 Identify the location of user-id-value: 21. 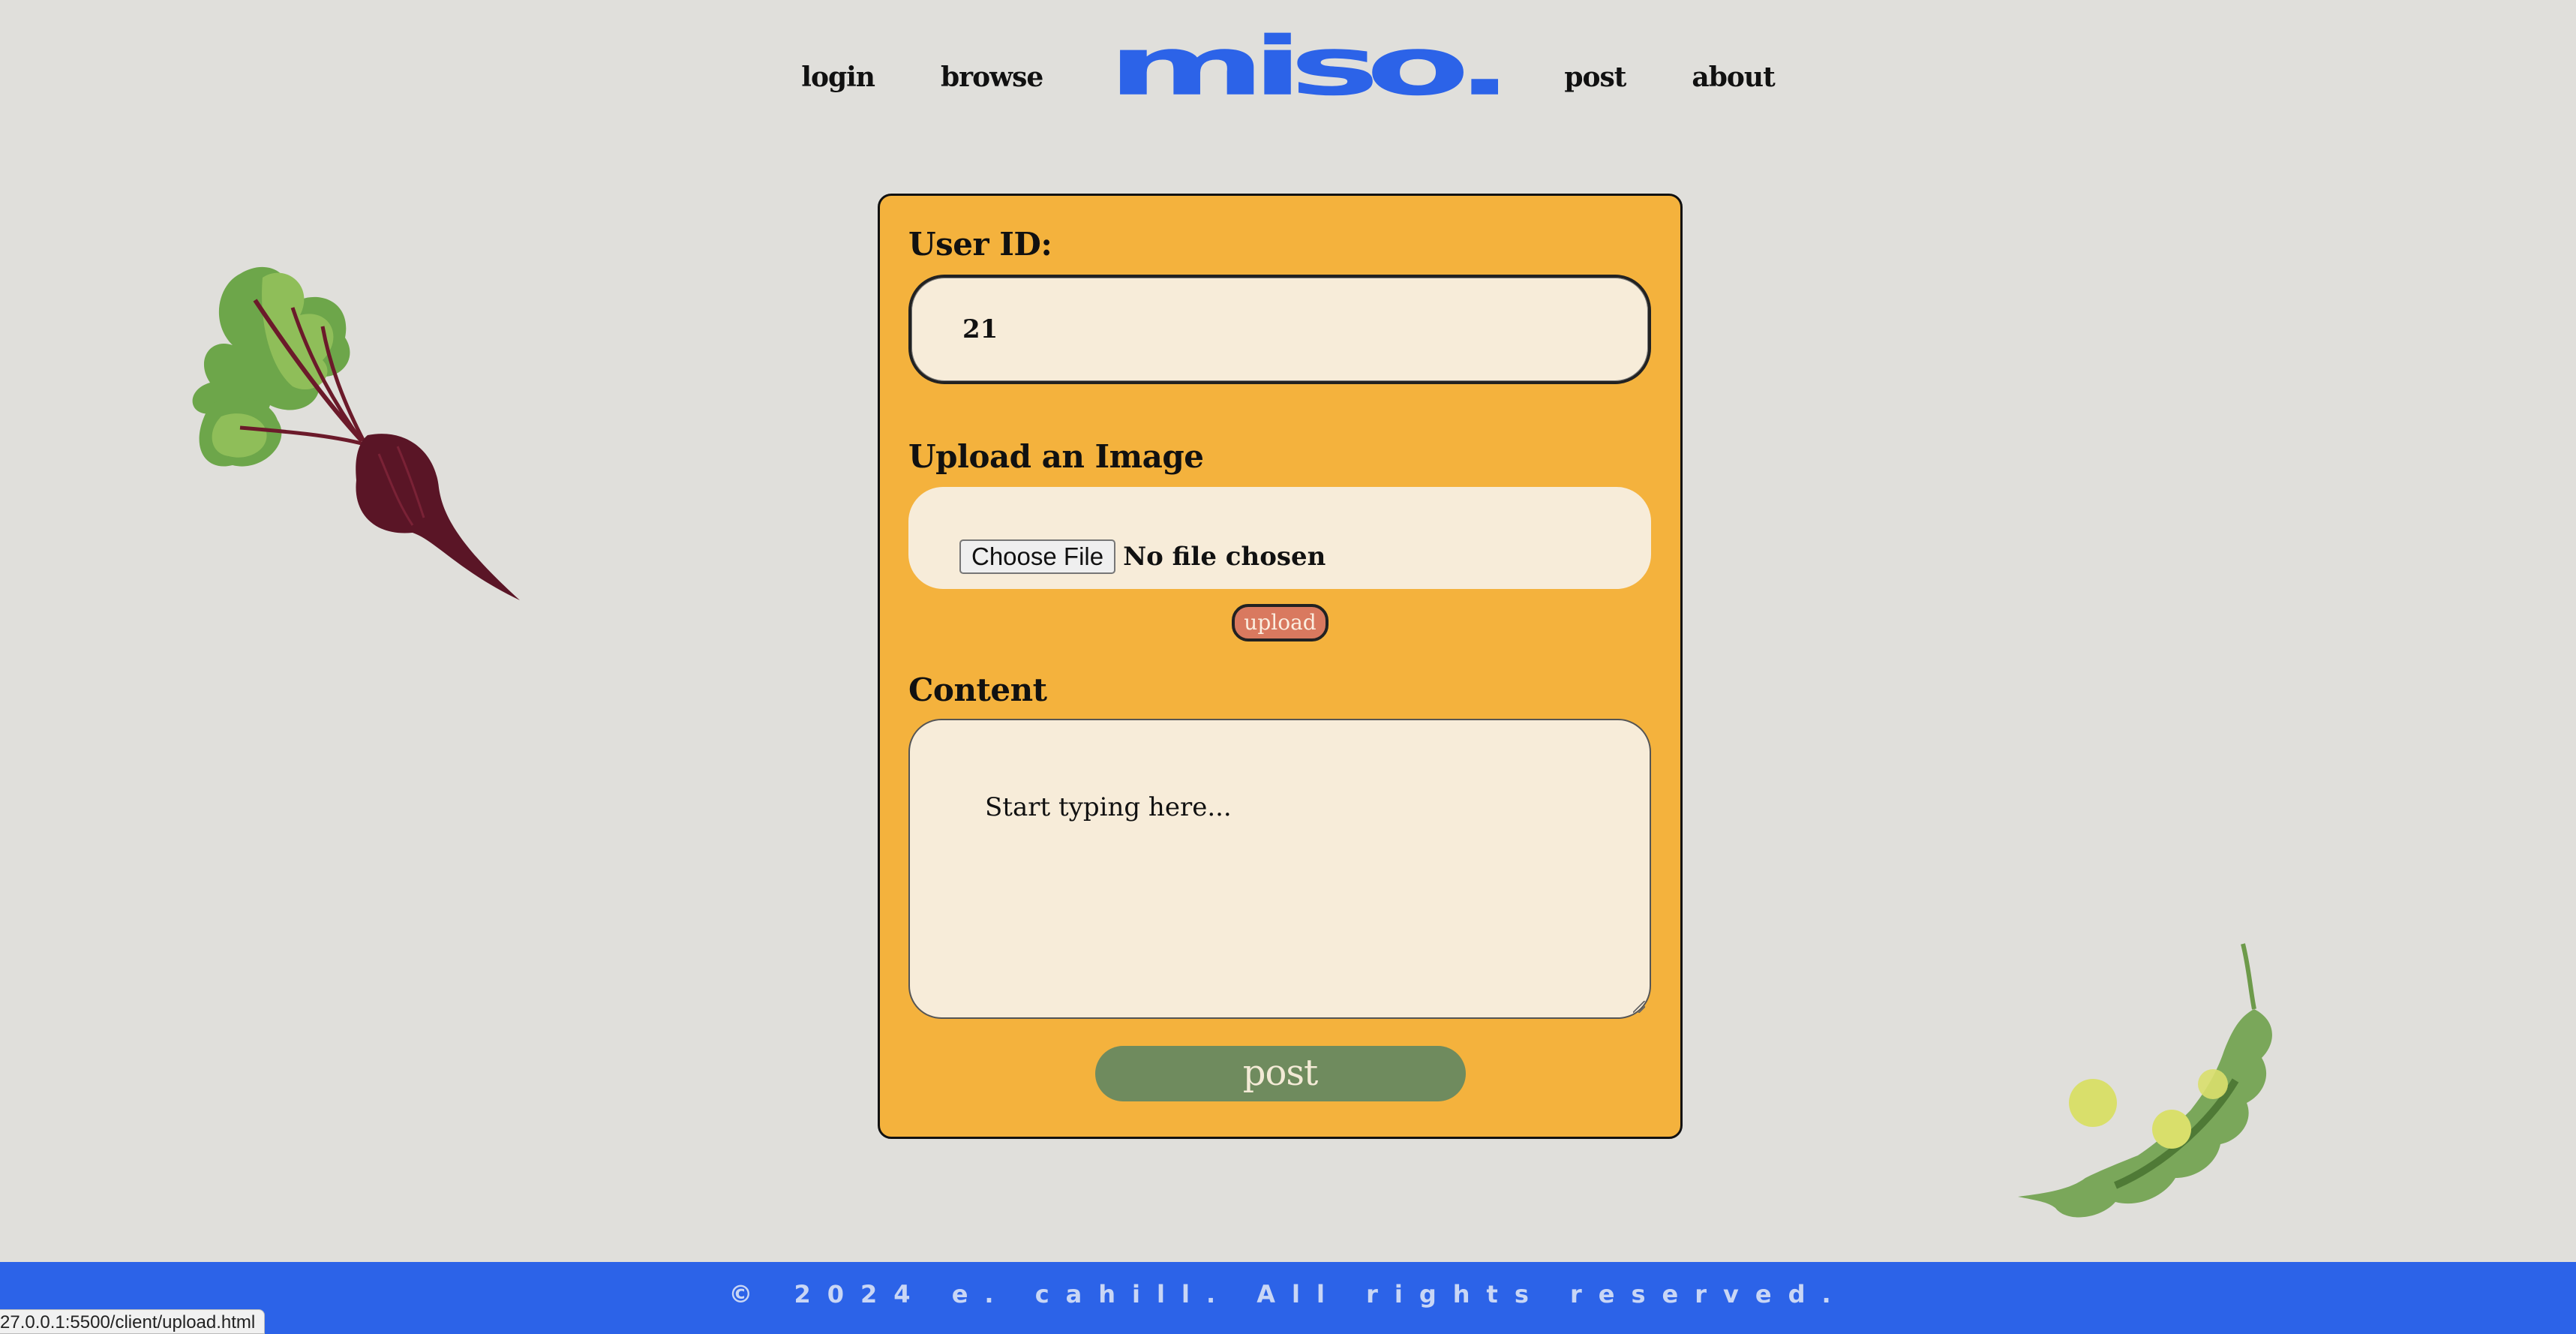
(980, 329).